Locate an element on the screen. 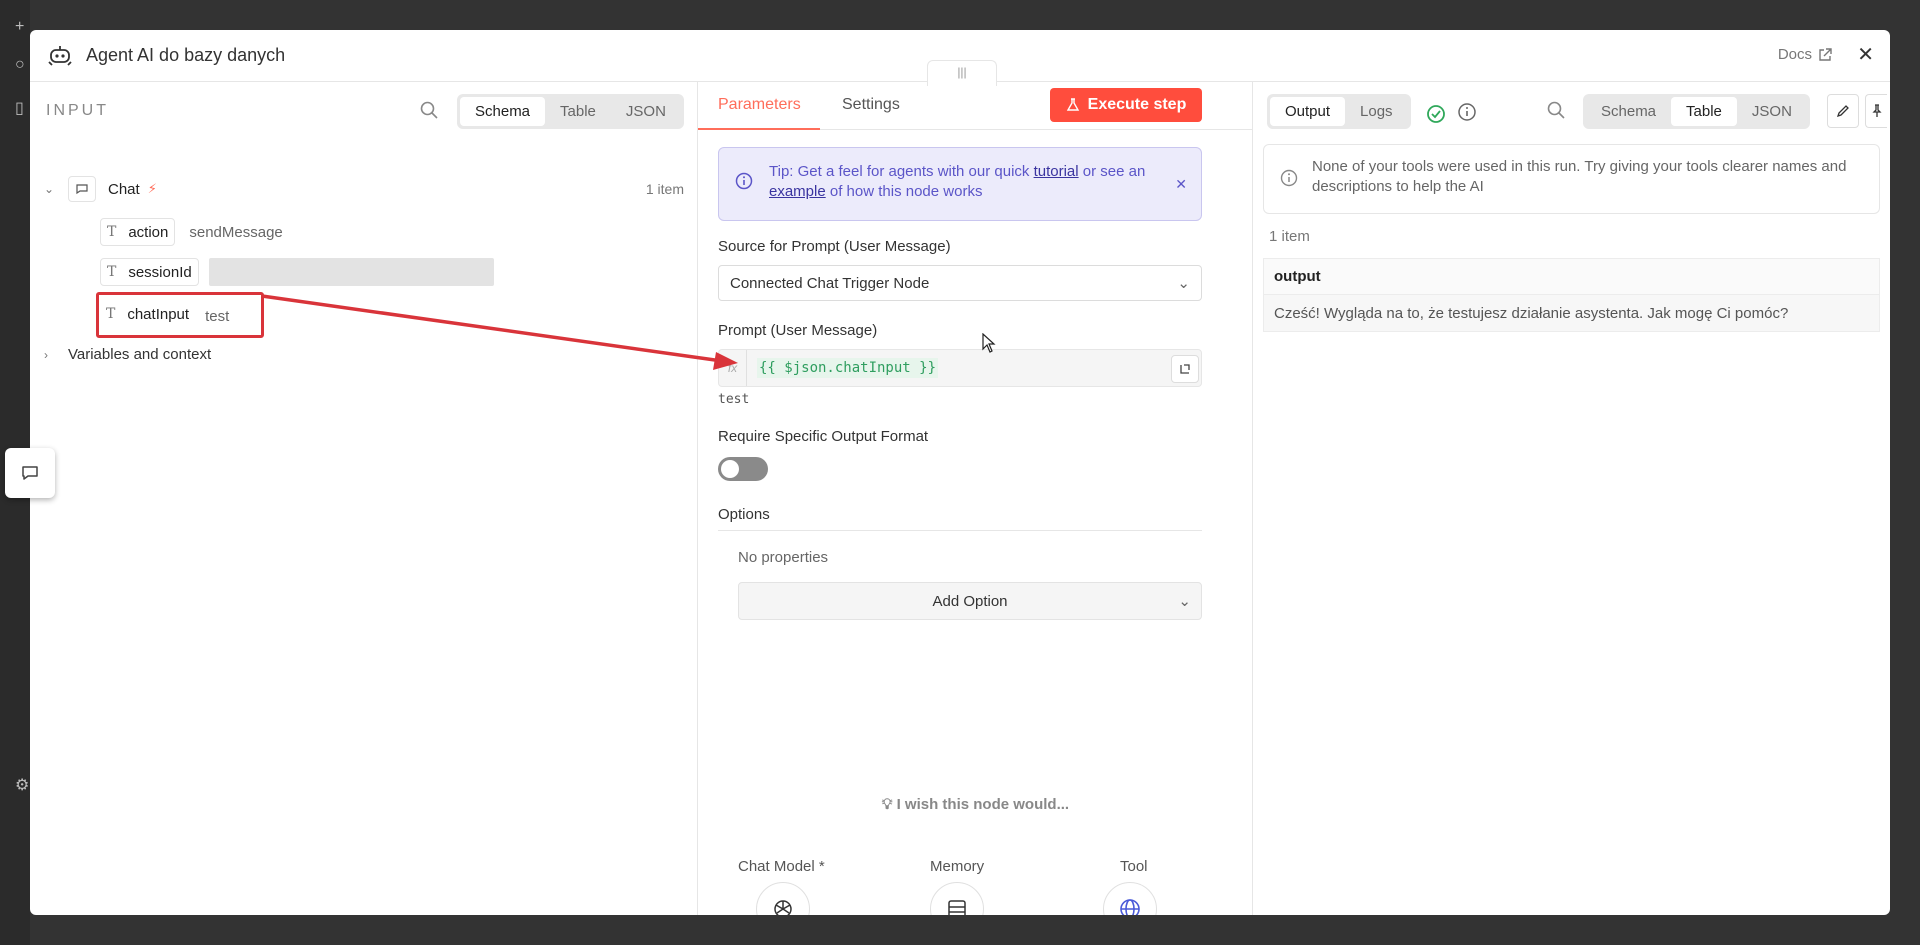 The width and height of the screenshot is (1920, 945). active-tab-underline is located at coordinates (759, 129).